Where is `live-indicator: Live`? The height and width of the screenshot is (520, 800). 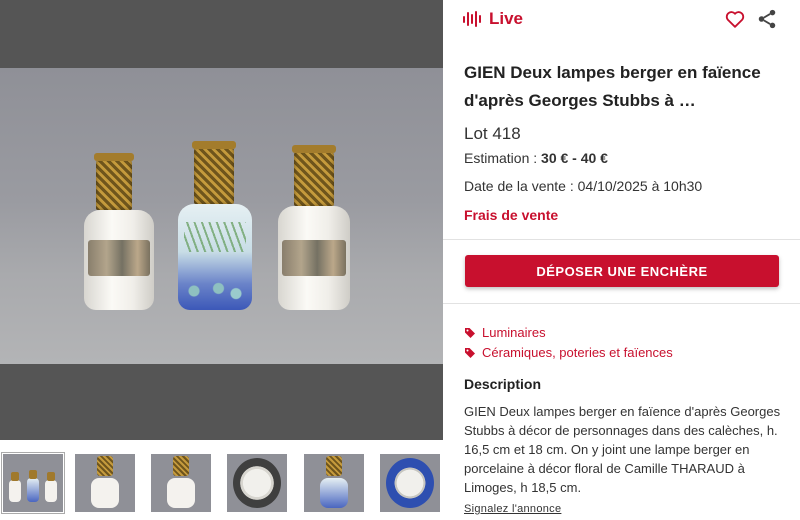 live-indicator: Live is located at coordinates (493, 19).